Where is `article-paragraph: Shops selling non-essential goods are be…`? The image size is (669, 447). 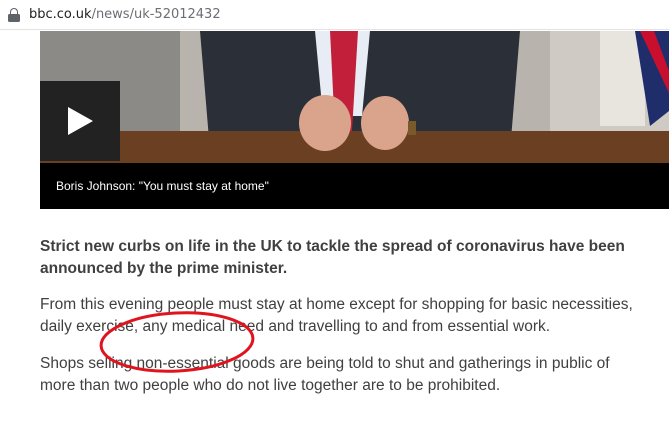
article-paragraph: Shops selling non-essential goods are be… is located at coordinates (325, 374).